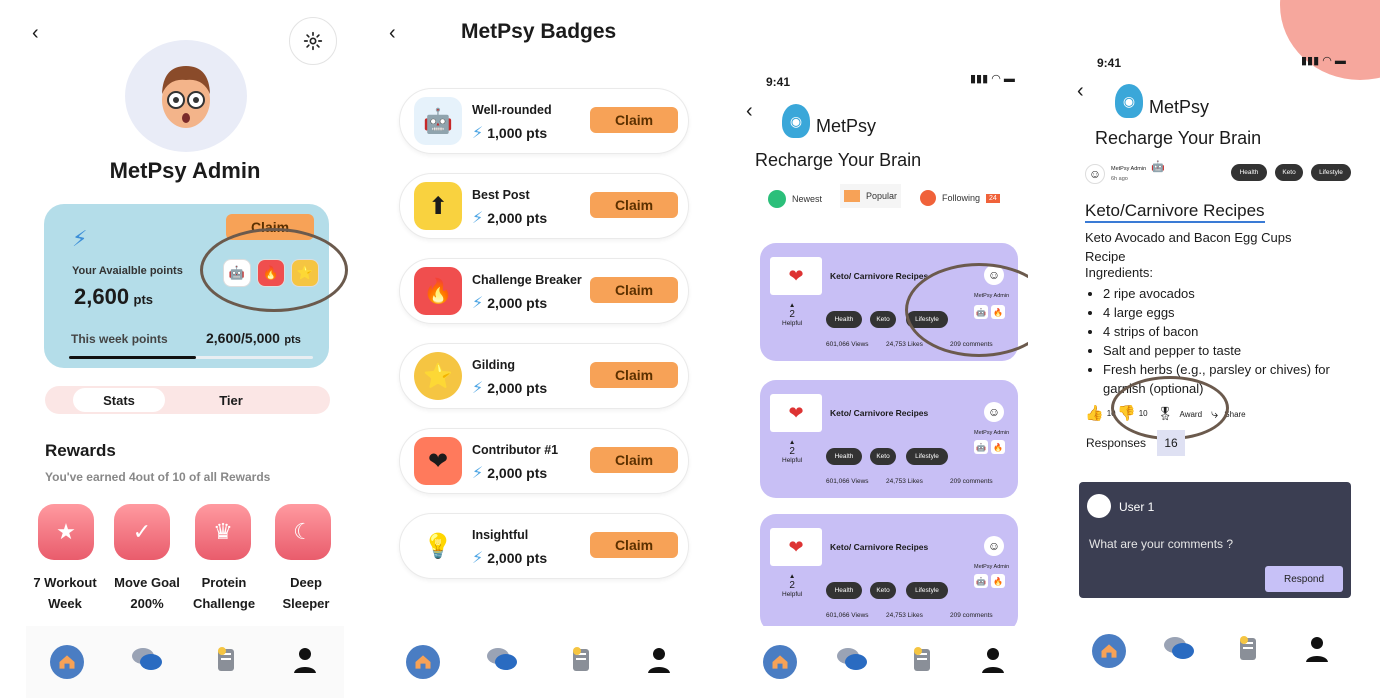 The width and height of the screenshot is (1380, 698). I want to click on helpful-label: Helpful, so click(792, 594).